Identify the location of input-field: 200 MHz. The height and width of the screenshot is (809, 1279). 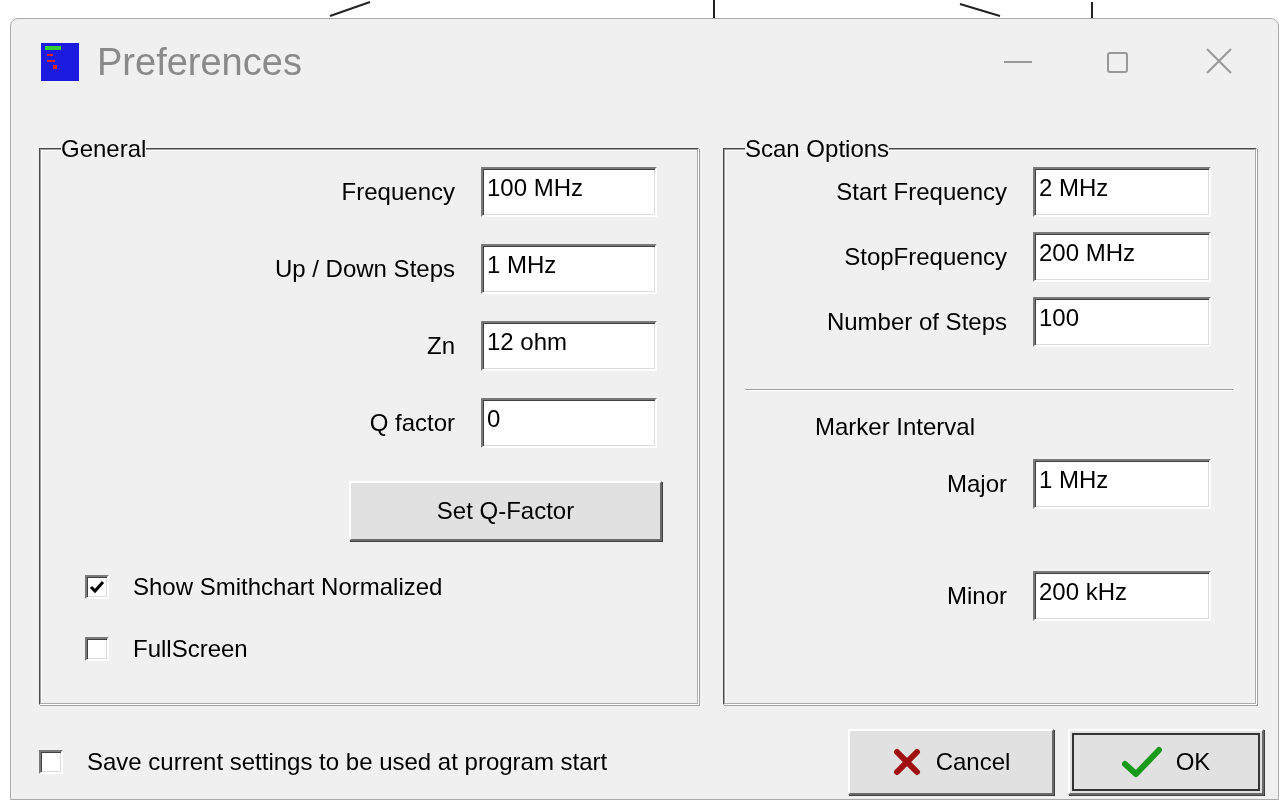
(1122, 257).